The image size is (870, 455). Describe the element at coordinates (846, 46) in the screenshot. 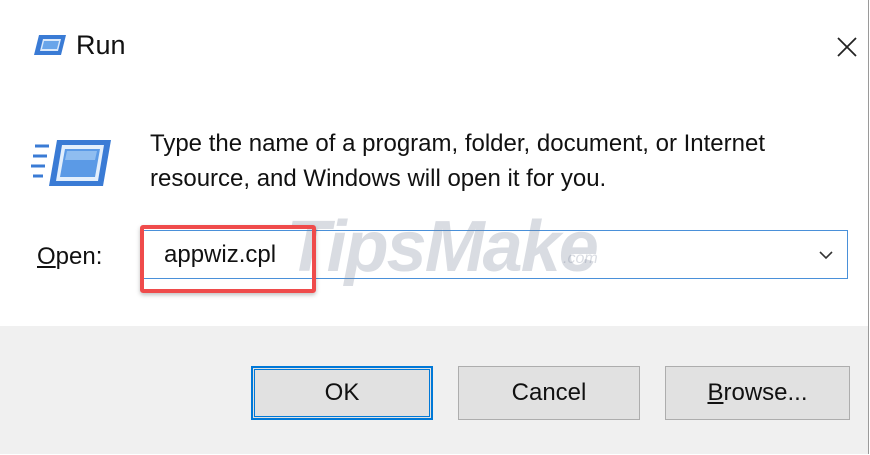

I see `close-icon` at that location.